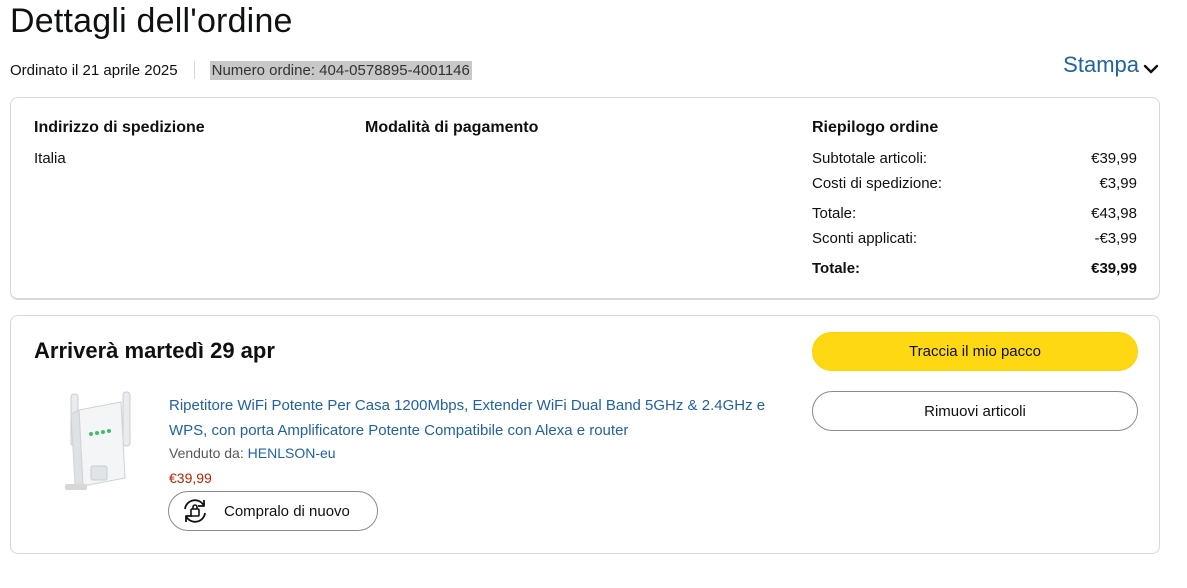  What do you see at coordinates (101, 440) in the screenshot?
I see `wifi-extender-image` at bounding box center [101, 440].